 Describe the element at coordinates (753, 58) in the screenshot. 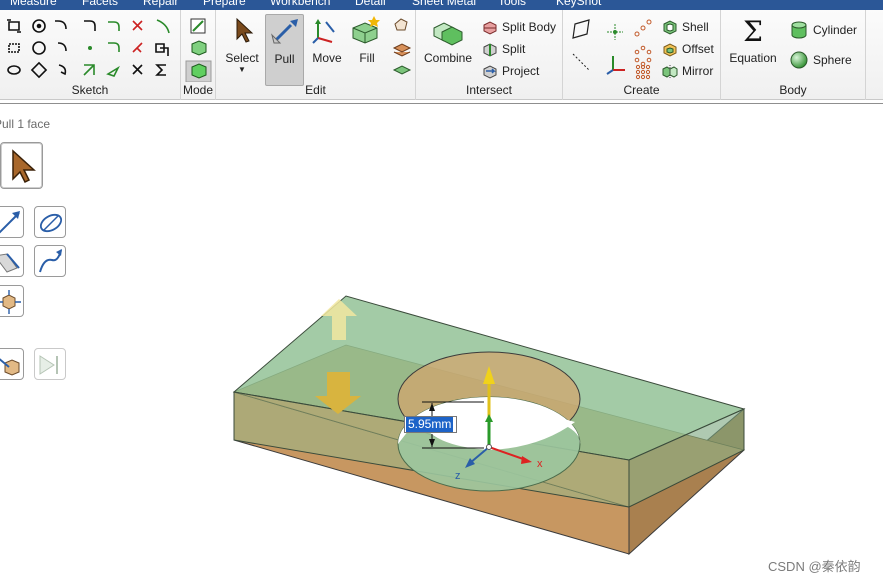

I see `equation-label: Equation` at that location.